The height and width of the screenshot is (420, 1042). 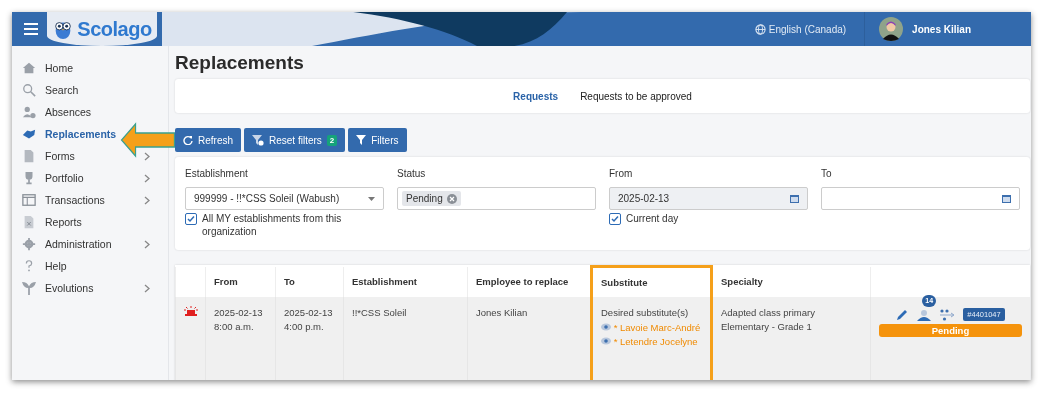 What do you see at coordinates (65, 134) in the screenshot?
I see `sidebar-item: Replacements` at bounding box center [65, 134].